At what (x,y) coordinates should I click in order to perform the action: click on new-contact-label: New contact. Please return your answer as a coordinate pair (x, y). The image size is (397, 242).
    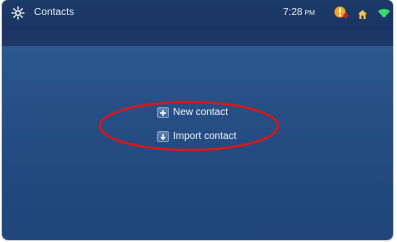
    Looking at the image, I should click on (201, 112).